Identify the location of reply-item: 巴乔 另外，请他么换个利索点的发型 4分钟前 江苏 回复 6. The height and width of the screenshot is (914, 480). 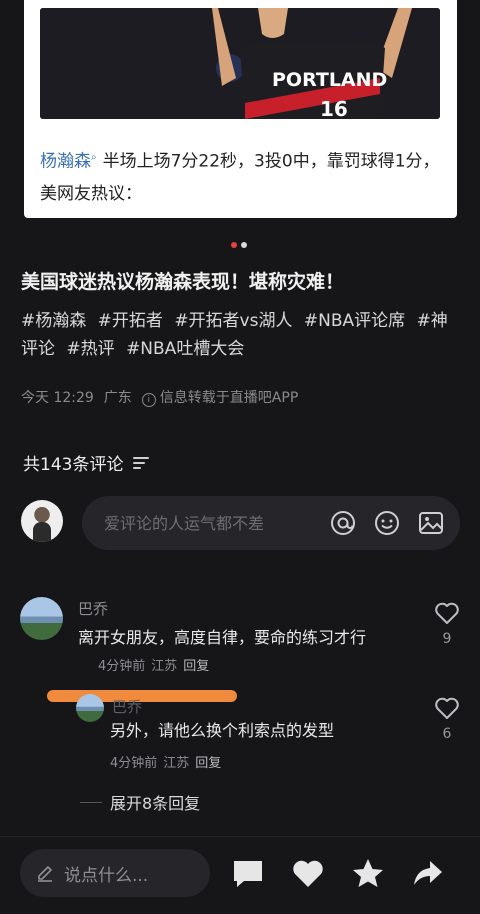
(268, 734).